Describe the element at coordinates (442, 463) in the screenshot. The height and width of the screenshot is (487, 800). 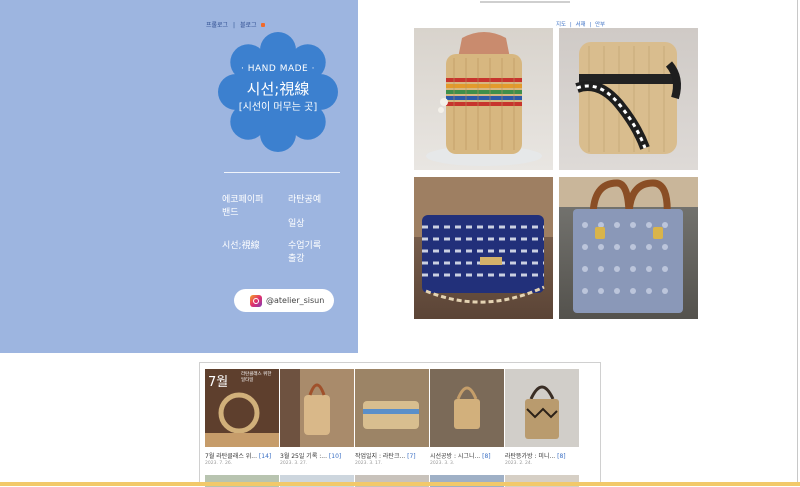
I see `post-date: 2023. 3. 3.` at that location.